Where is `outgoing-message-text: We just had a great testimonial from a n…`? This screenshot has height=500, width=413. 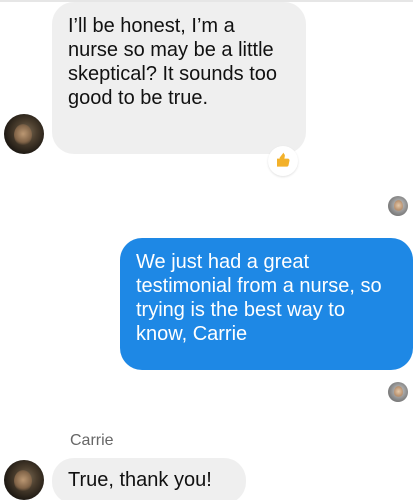
outgoing-message-text: We just had a great testimonial from a n… is located at coordinates (259, 298).